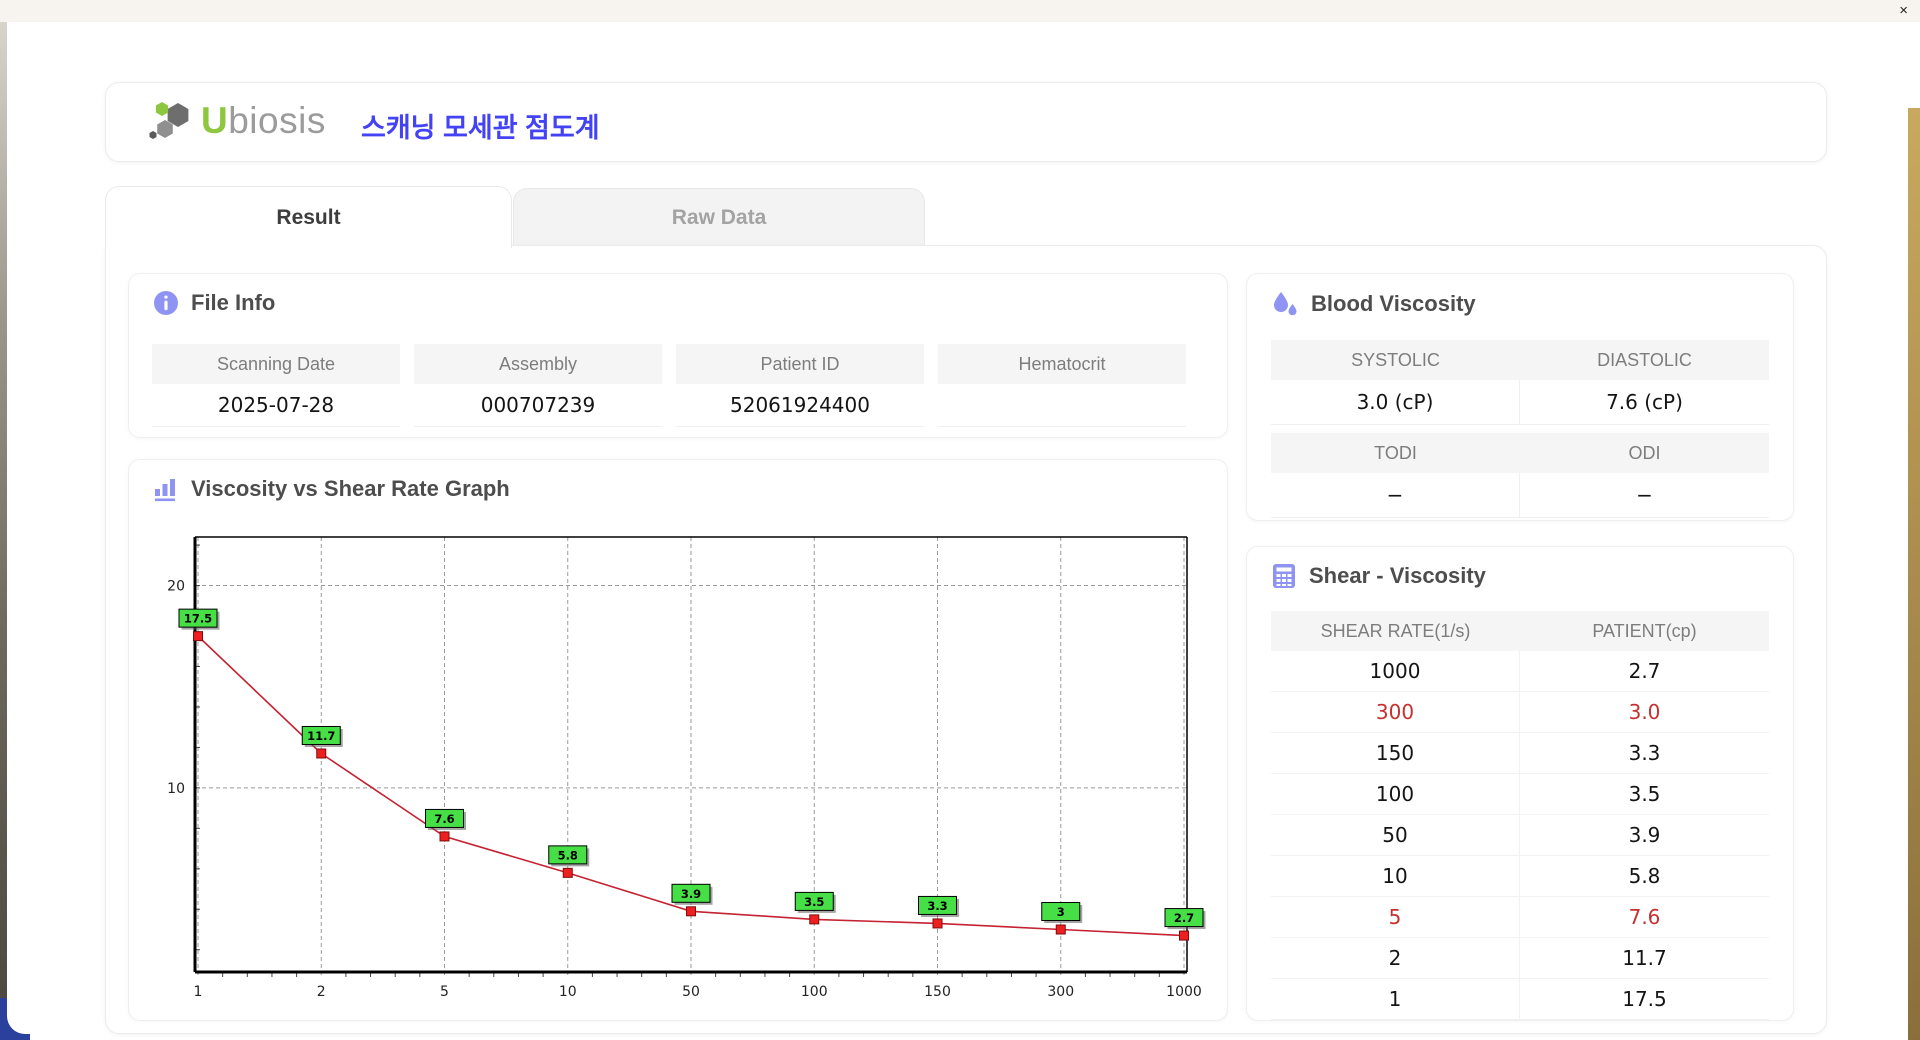 The width and height of the screenshot is (1920, 1040). What do you see at coordinates (166, 303) in the screenshot?
I see `info-icon` at bounding box center [166, 303].